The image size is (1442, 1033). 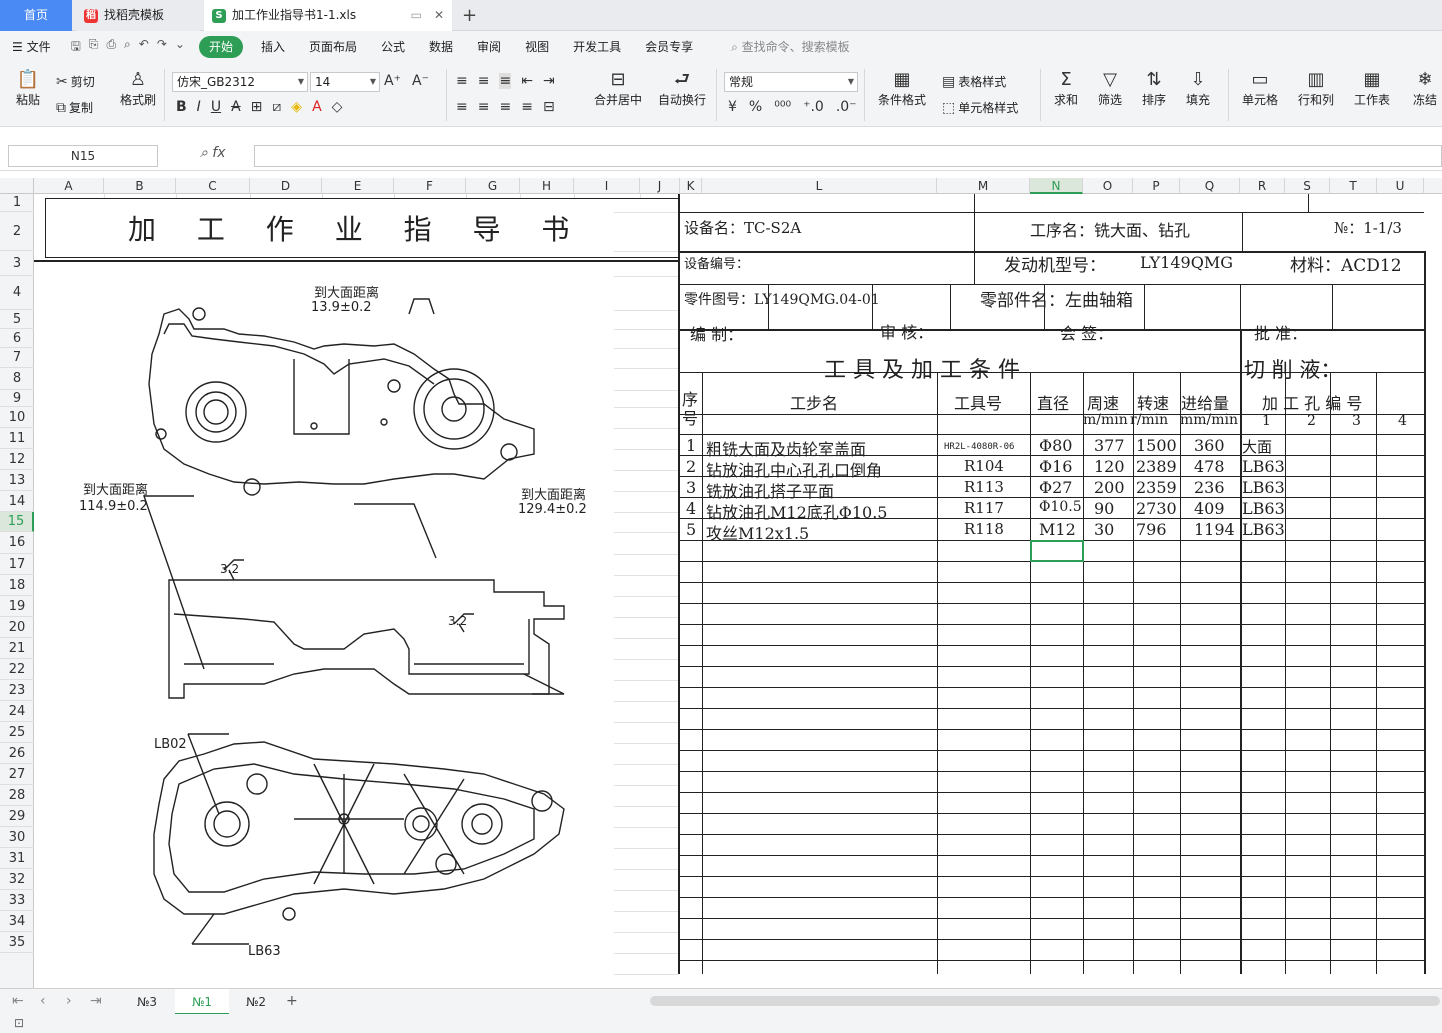 What do you see at coordinates (17, 379) in the screenshot?
I see `row-header-8: 8` at bounding box center [17, 379].